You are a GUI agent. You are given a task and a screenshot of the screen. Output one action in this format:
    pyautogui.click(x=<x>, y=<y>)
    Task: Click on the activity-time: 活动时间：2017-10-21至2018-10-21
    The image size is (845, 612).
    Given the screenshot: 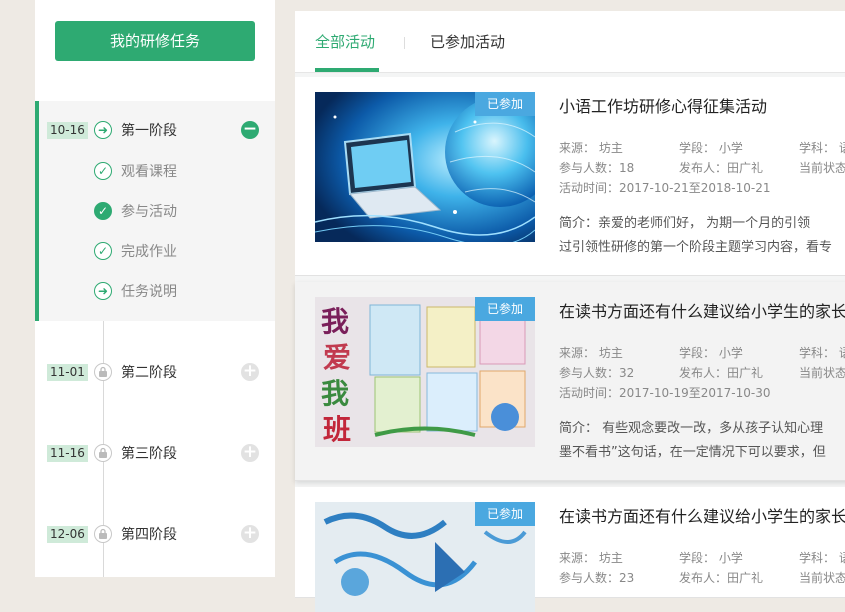 What is the action you would take?
    pyautogui.click(x=665, y=188)
    